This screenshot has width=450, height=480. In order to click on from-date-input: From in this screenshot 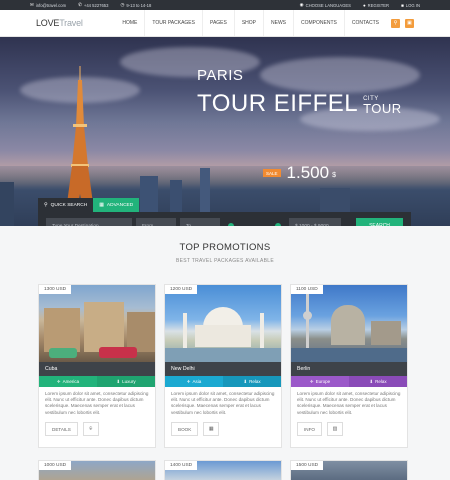, I will do `click(156, 221)`.